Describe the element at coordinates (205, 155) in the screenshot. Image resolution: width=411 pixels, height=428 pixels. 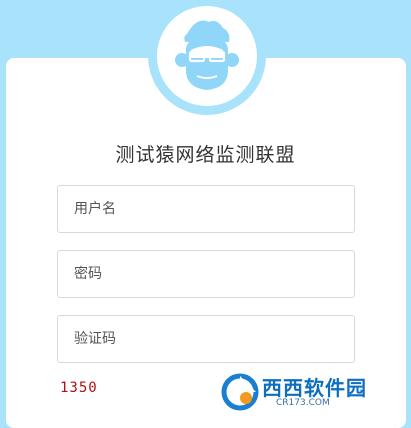
I see `page-title: 测试猿网络监测联盟` at that location.